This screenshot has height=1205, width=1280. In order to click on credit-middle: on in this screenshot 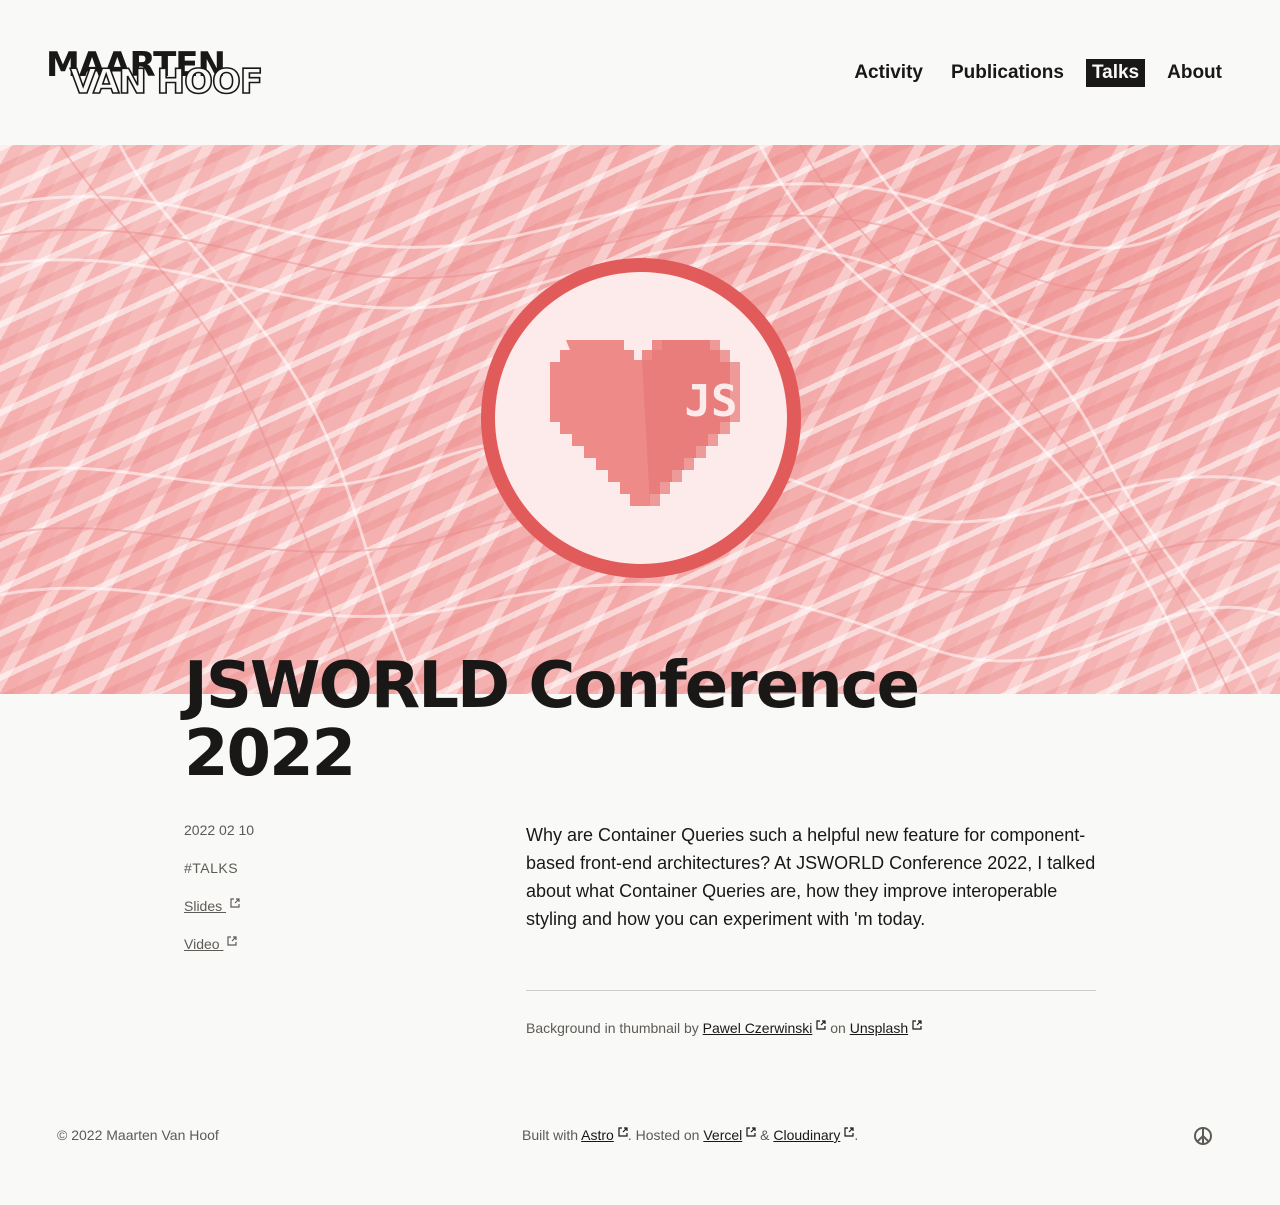, I will do `click(838, 1028)`.